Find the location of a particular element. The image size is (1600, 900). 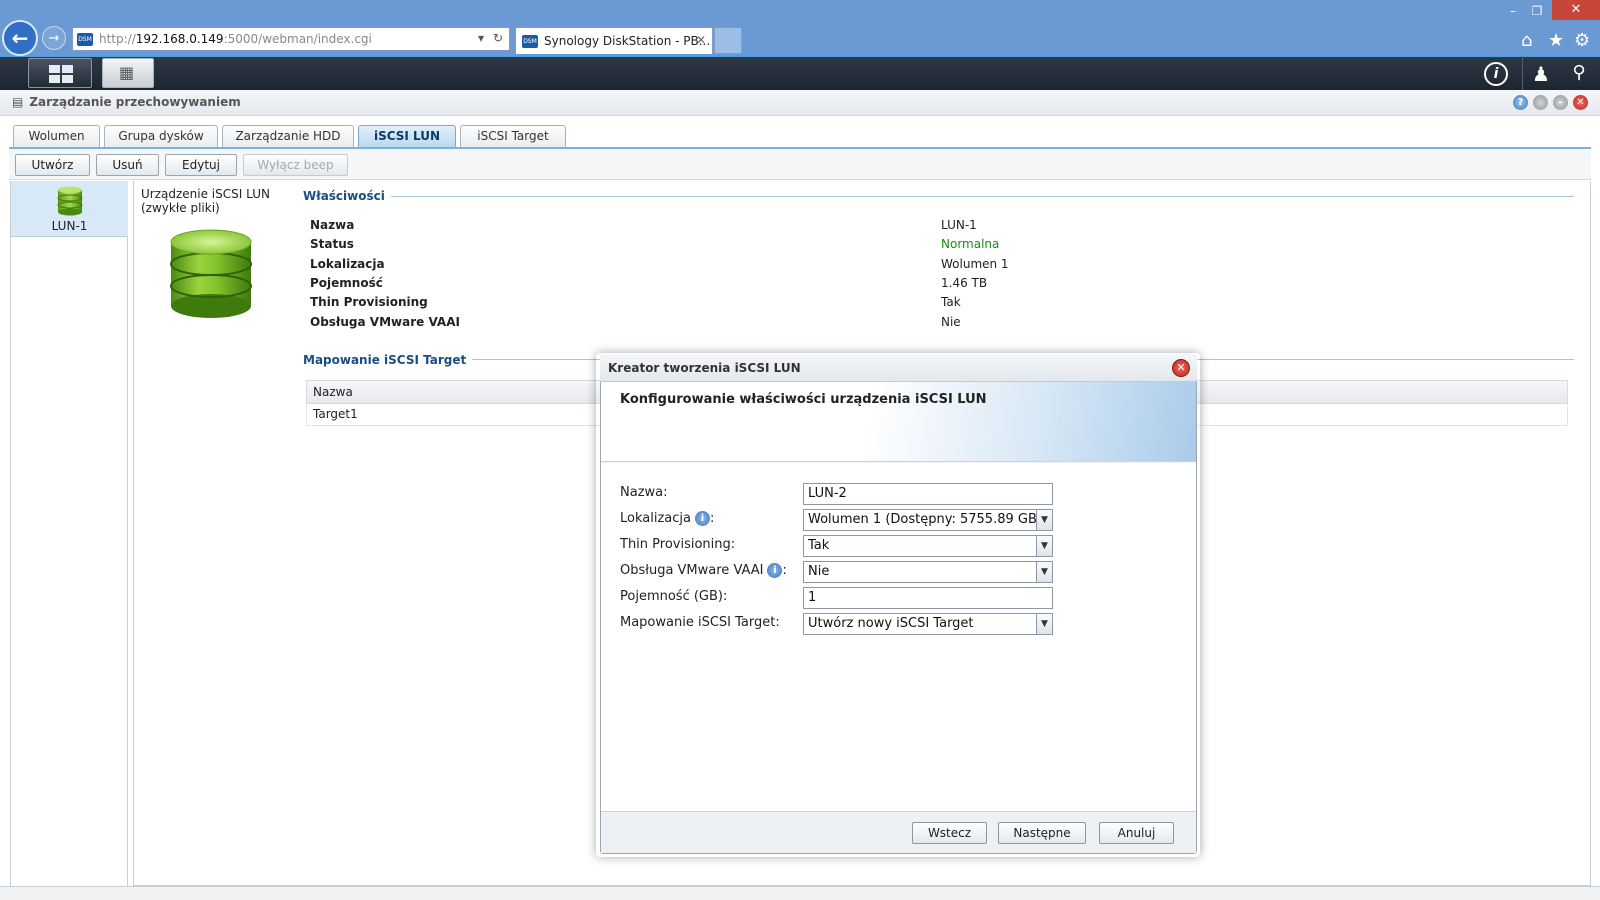

property-label: Status is located at coordinates (332, 244).